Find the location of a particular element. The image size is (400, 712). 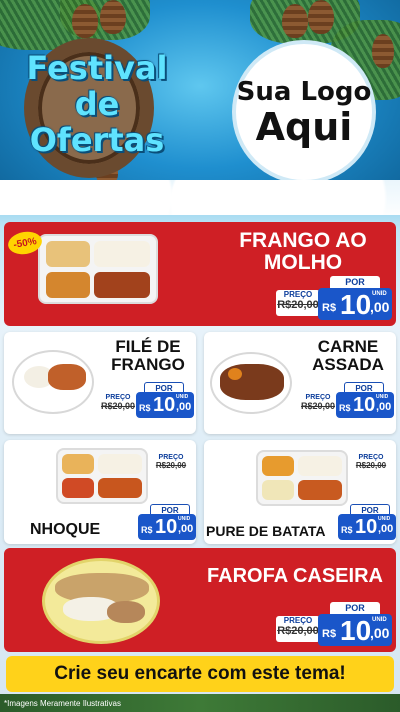

product-card-nhoque: PREÇO R$20,00 POR NHOQUE R$ 10 UNID ,00 is located at coordinates (100, 492).